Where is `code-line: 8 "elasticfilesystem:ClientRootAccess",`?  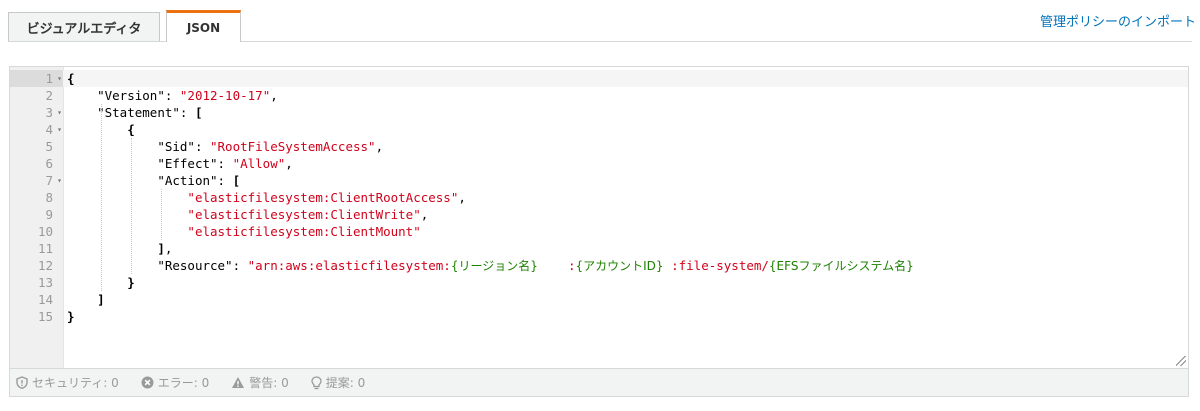
code-line: 8 "elasticfilesystem:ClientRootAccess", is located at coordinates (599, 197).